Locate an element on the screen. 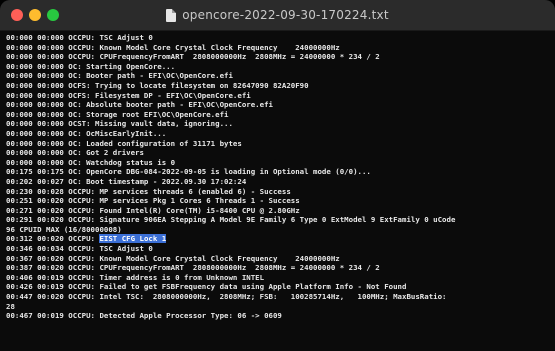  log-line-text: 28 is located at coordinates (10, 306).